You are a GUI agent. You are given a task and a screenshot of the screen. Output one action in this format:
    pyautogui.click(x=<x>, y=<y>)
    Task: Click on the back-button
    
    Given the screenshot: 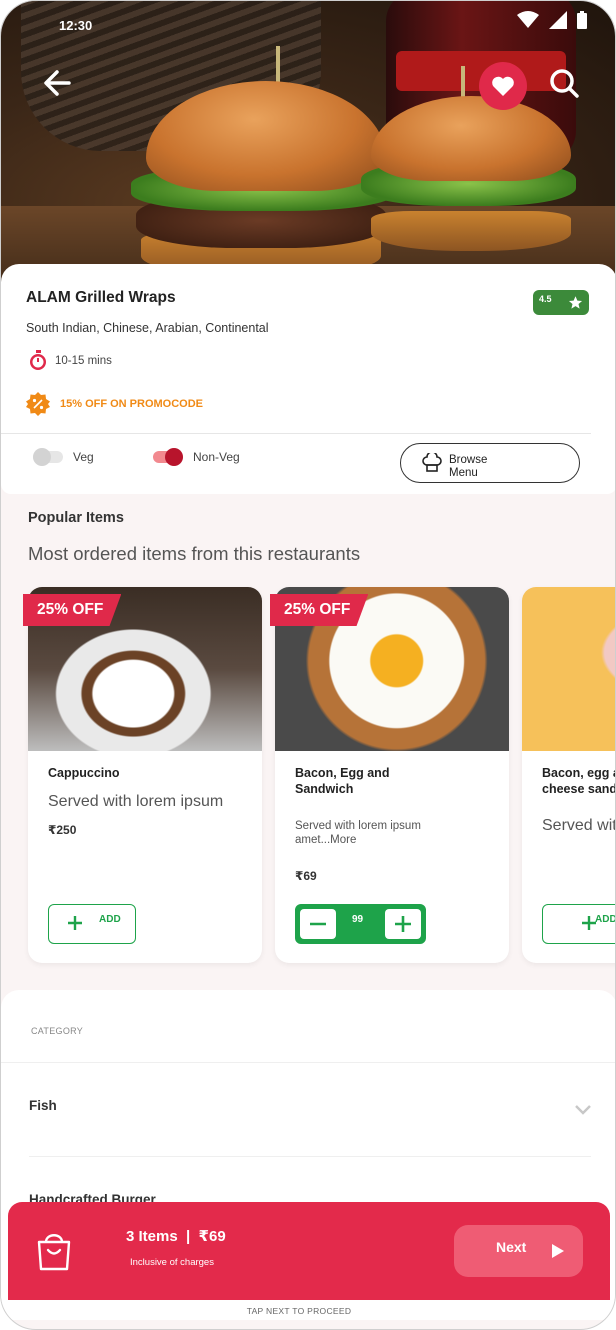 What is the action you would take?
    pyautogui.click(x=59, y=83)
    